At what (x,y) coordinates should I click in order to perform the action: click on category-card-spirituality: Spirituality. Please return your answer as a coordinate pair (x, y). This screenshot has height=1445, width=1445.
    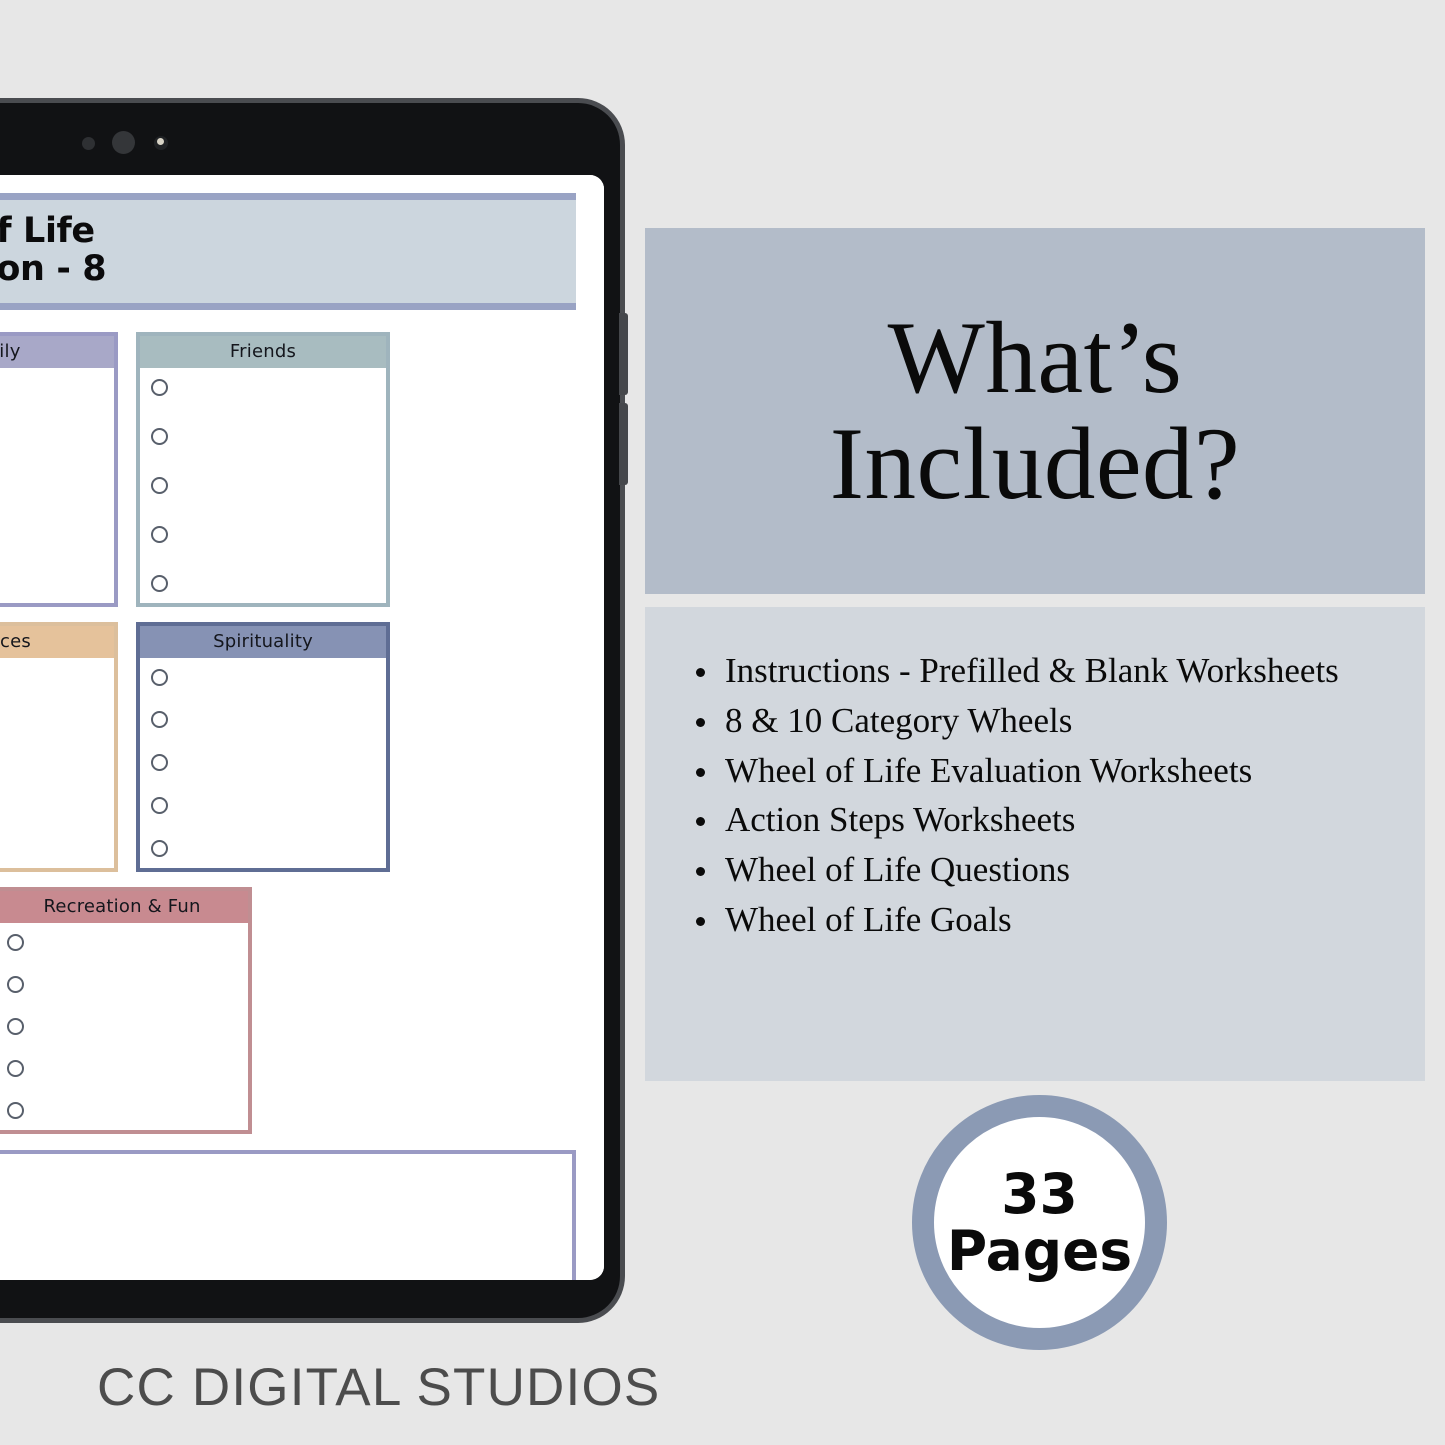
    Looking at the image, I should click on (263, 746).